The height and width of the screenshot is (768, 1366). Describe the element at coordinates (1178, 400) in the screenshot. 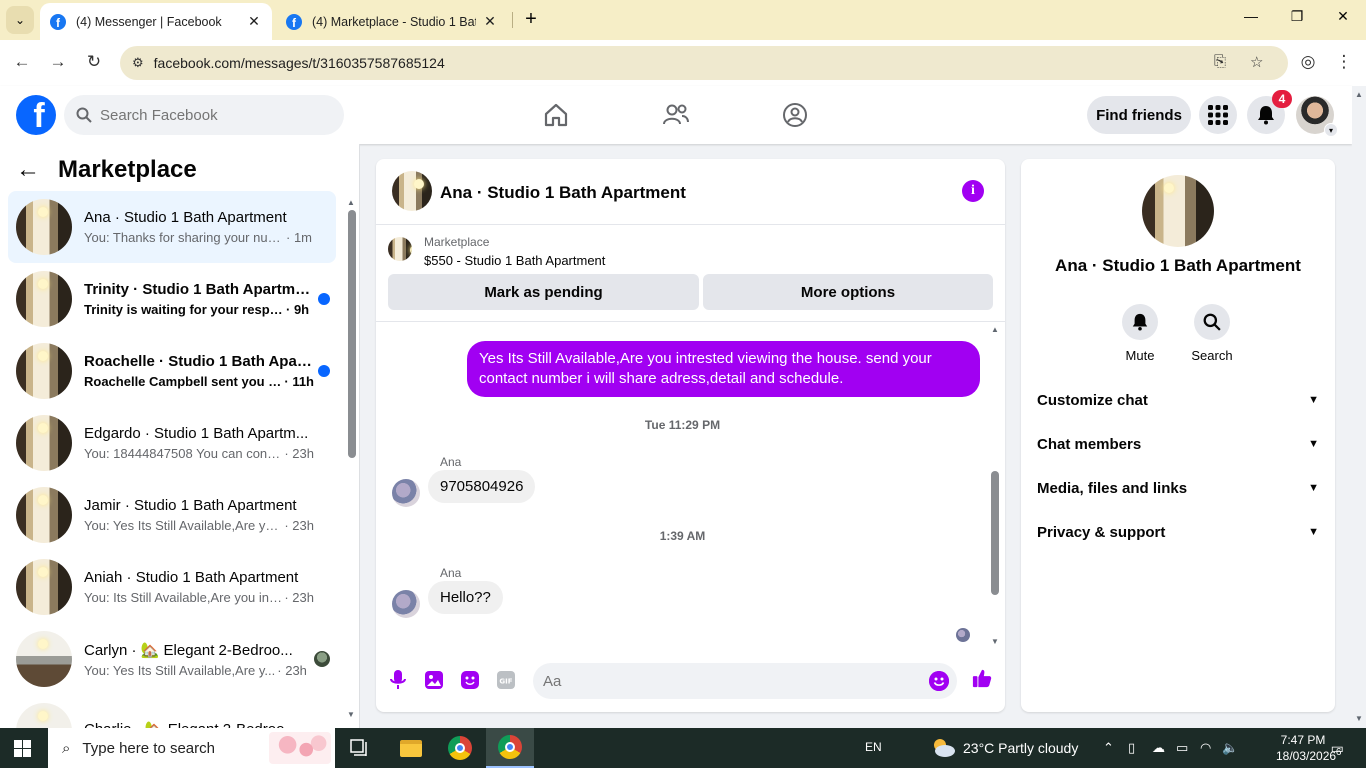

I see `section-customize-chat: Customize chat ▼` at that location.